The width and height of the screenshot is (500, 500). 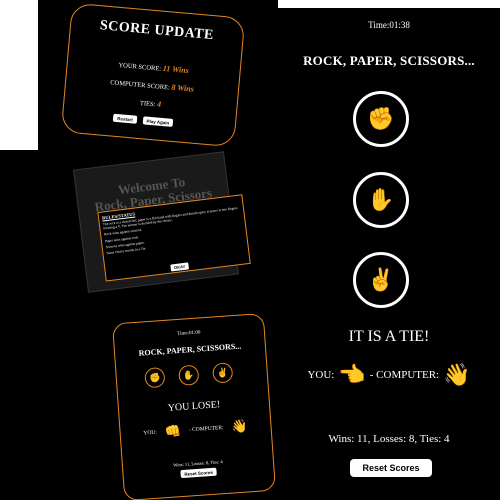 I want to click on you-label: YOU:, so click(x=321, y=375).